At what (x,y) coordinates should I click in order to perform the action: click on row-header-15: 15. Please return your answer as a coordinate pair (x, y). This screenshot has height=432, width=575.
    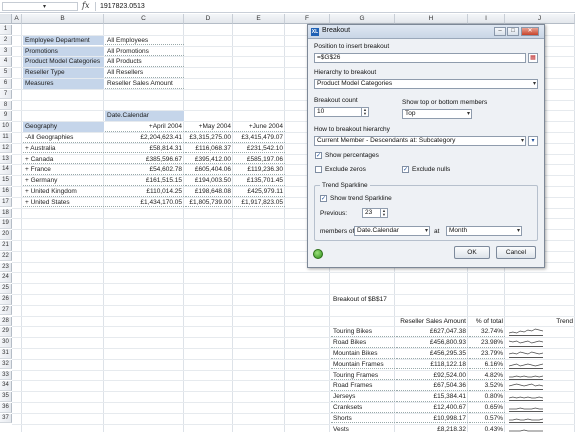
    Looking at the image, I should click on (6, 181).